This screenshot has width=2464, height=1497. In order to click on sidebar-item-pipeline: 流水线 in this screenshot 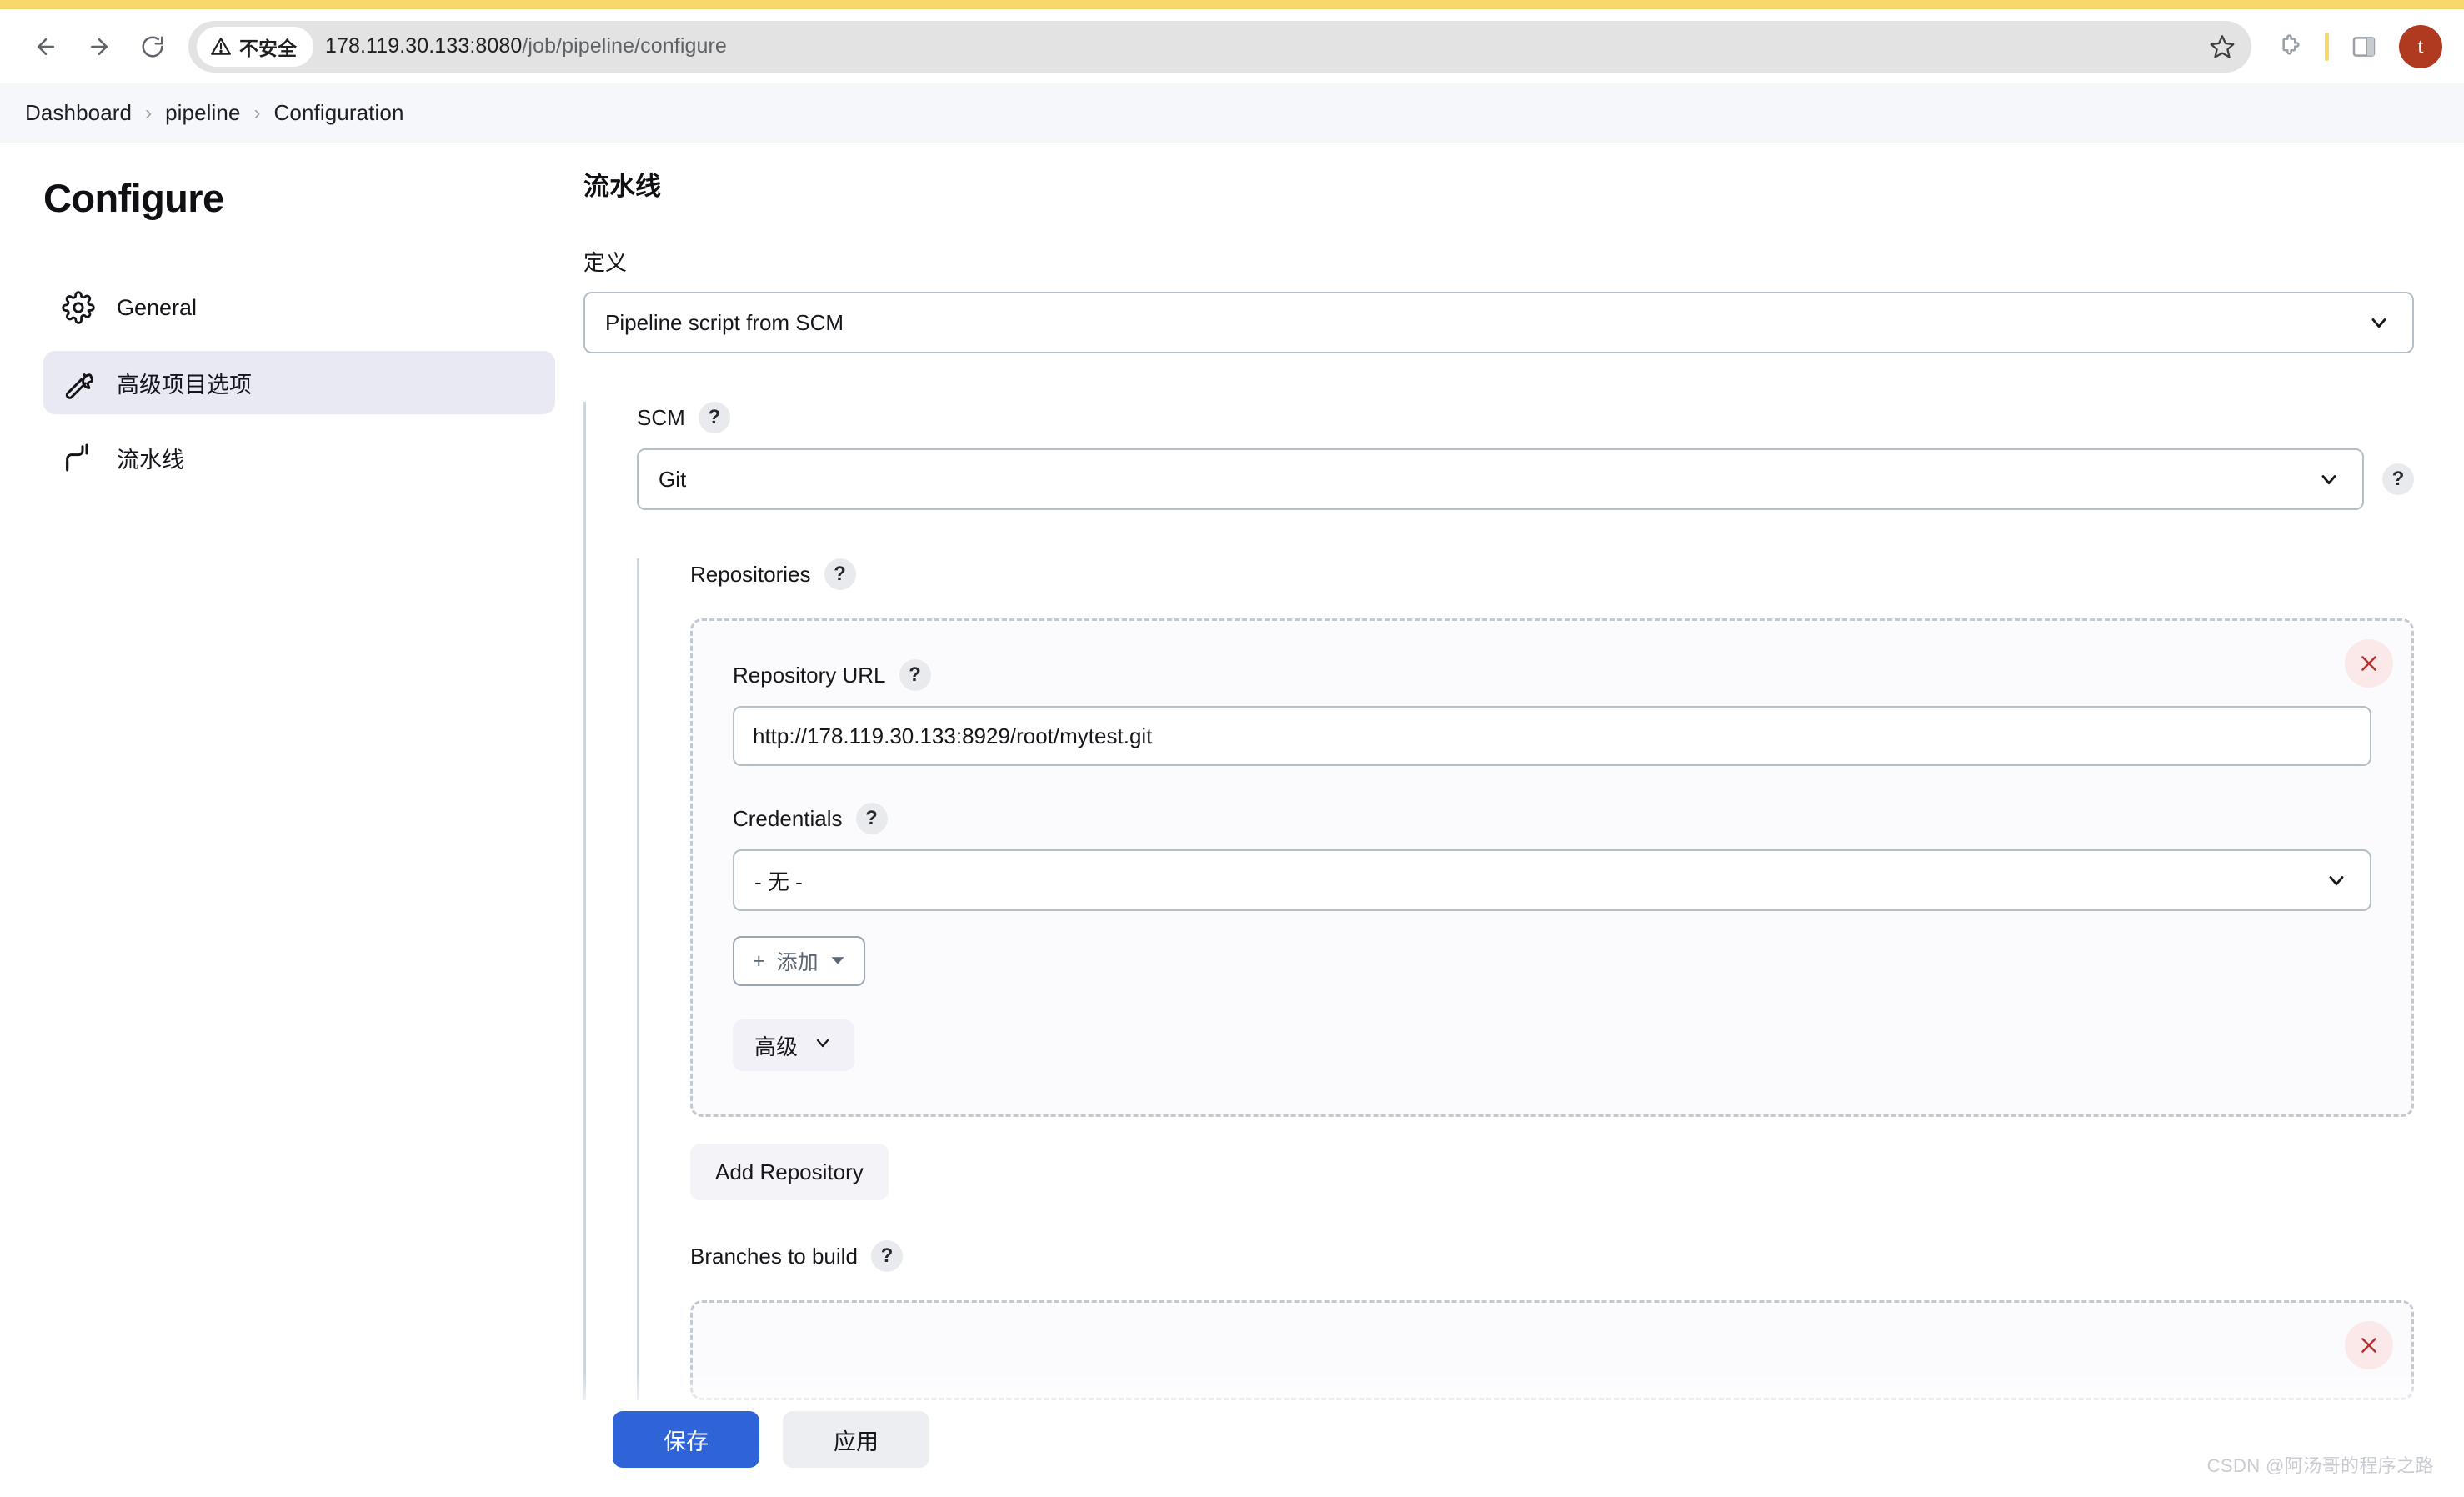, I will do `click(299, 457)`.